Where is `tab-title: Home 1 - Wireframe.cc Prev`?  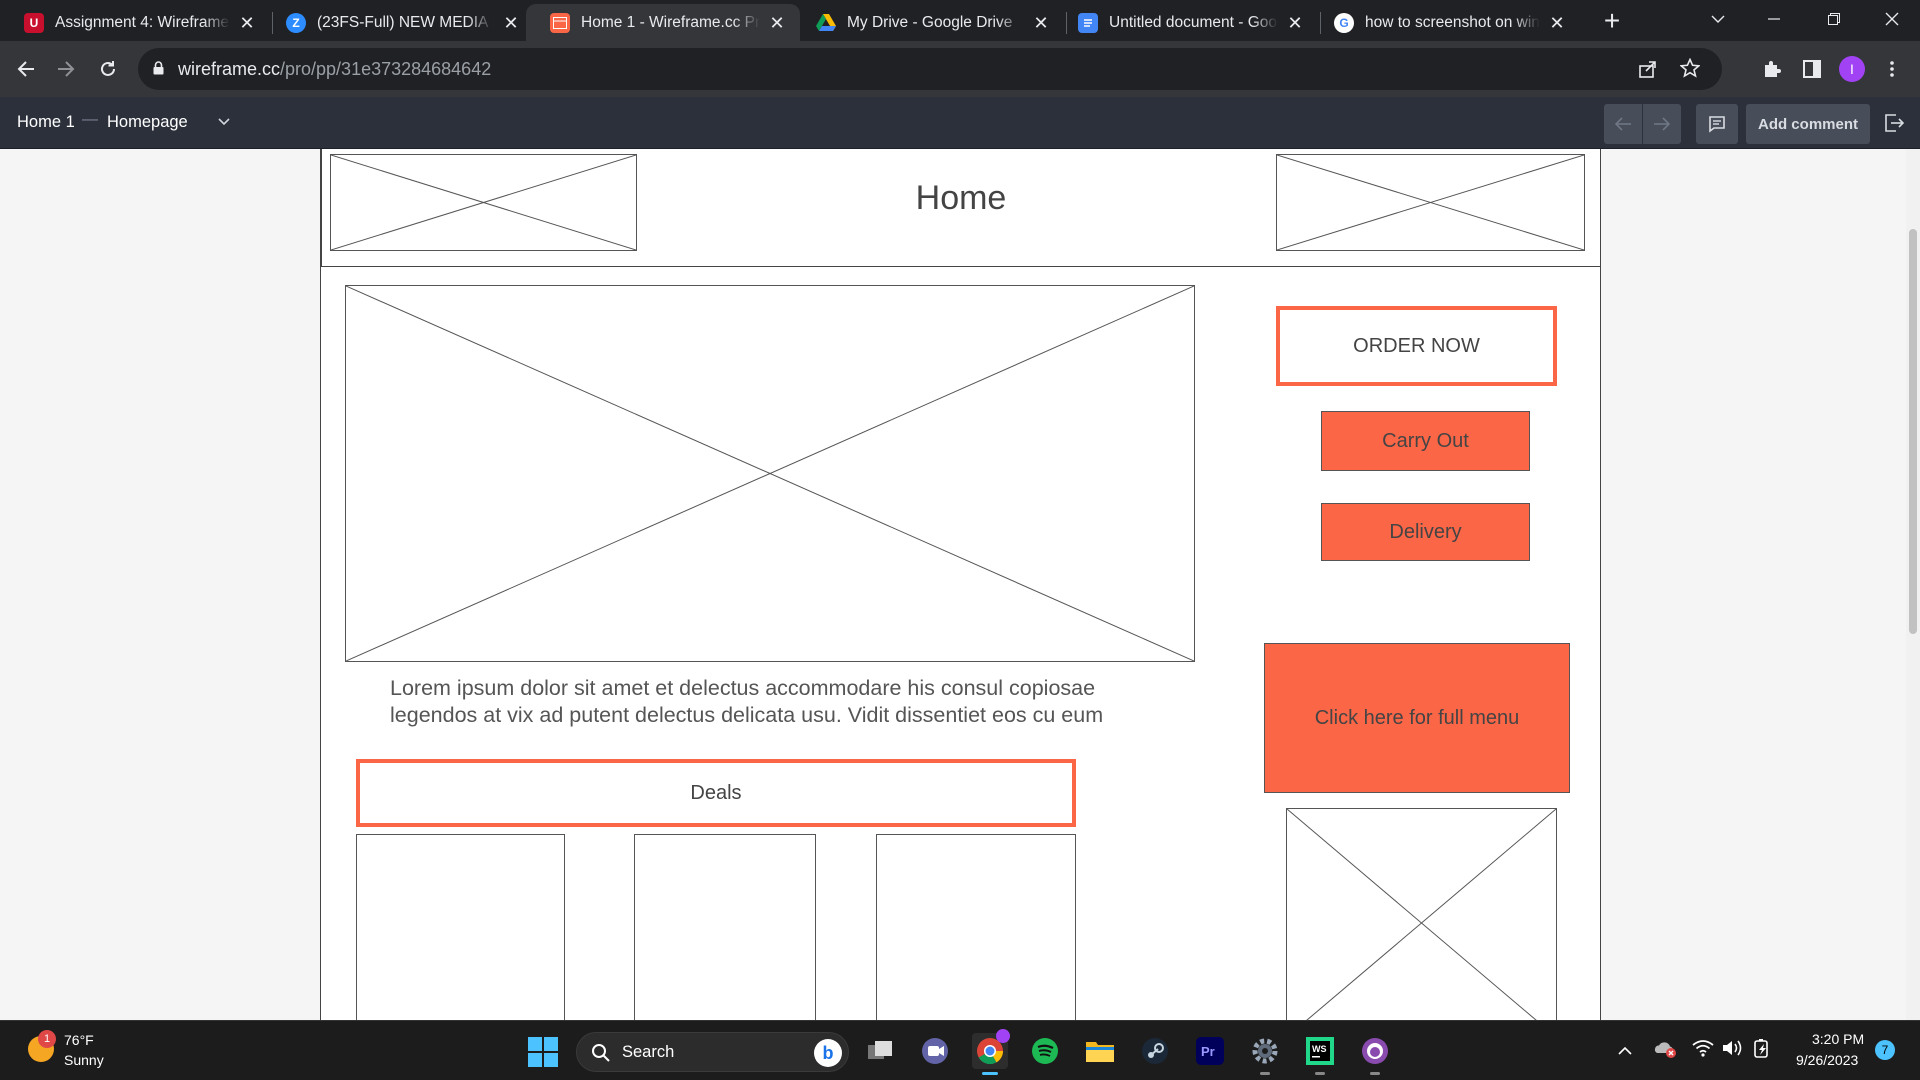 tab-title: Home 1 - Wireframe.cc Prev is located at coordinates (670, 22).